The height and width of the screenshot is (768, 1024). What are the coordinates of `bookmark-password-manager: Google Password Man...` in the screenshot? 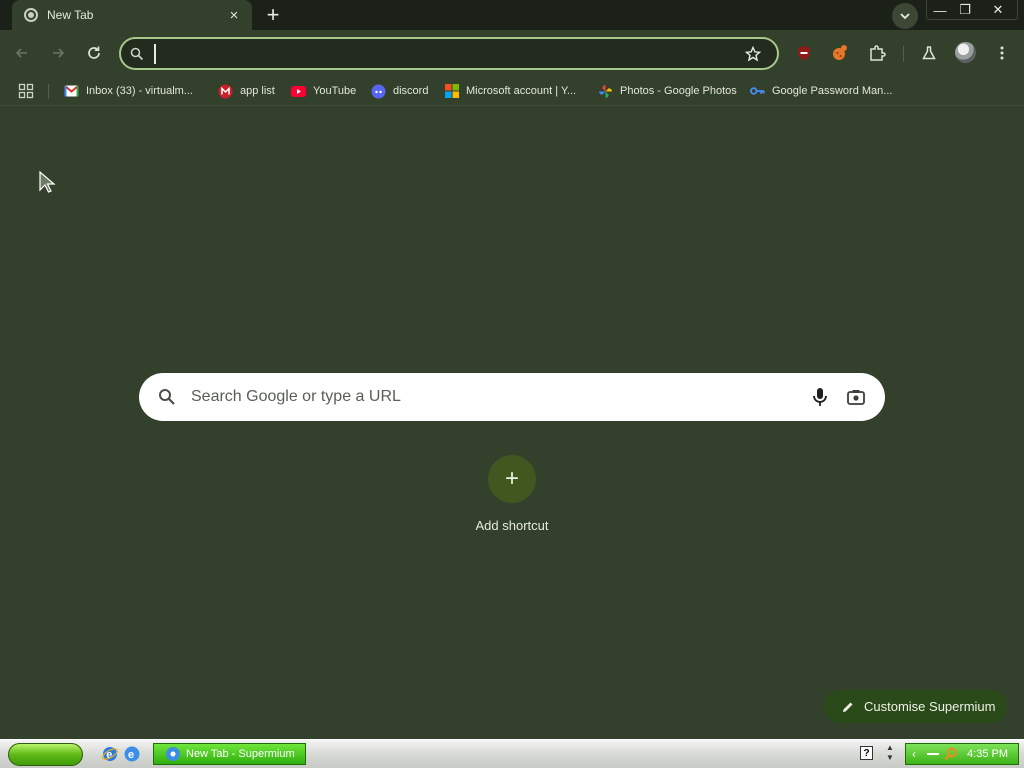 It's located at (821, 91).